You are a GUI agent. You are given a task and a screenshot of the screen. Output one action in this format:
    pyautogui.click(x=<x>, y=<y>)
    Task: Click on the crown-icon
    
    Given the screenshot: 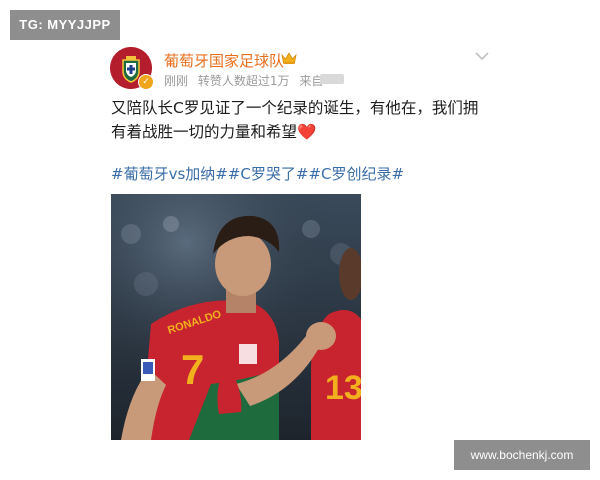 What is the action you would take?
    pyautogui.click(x=289, y=58)
    